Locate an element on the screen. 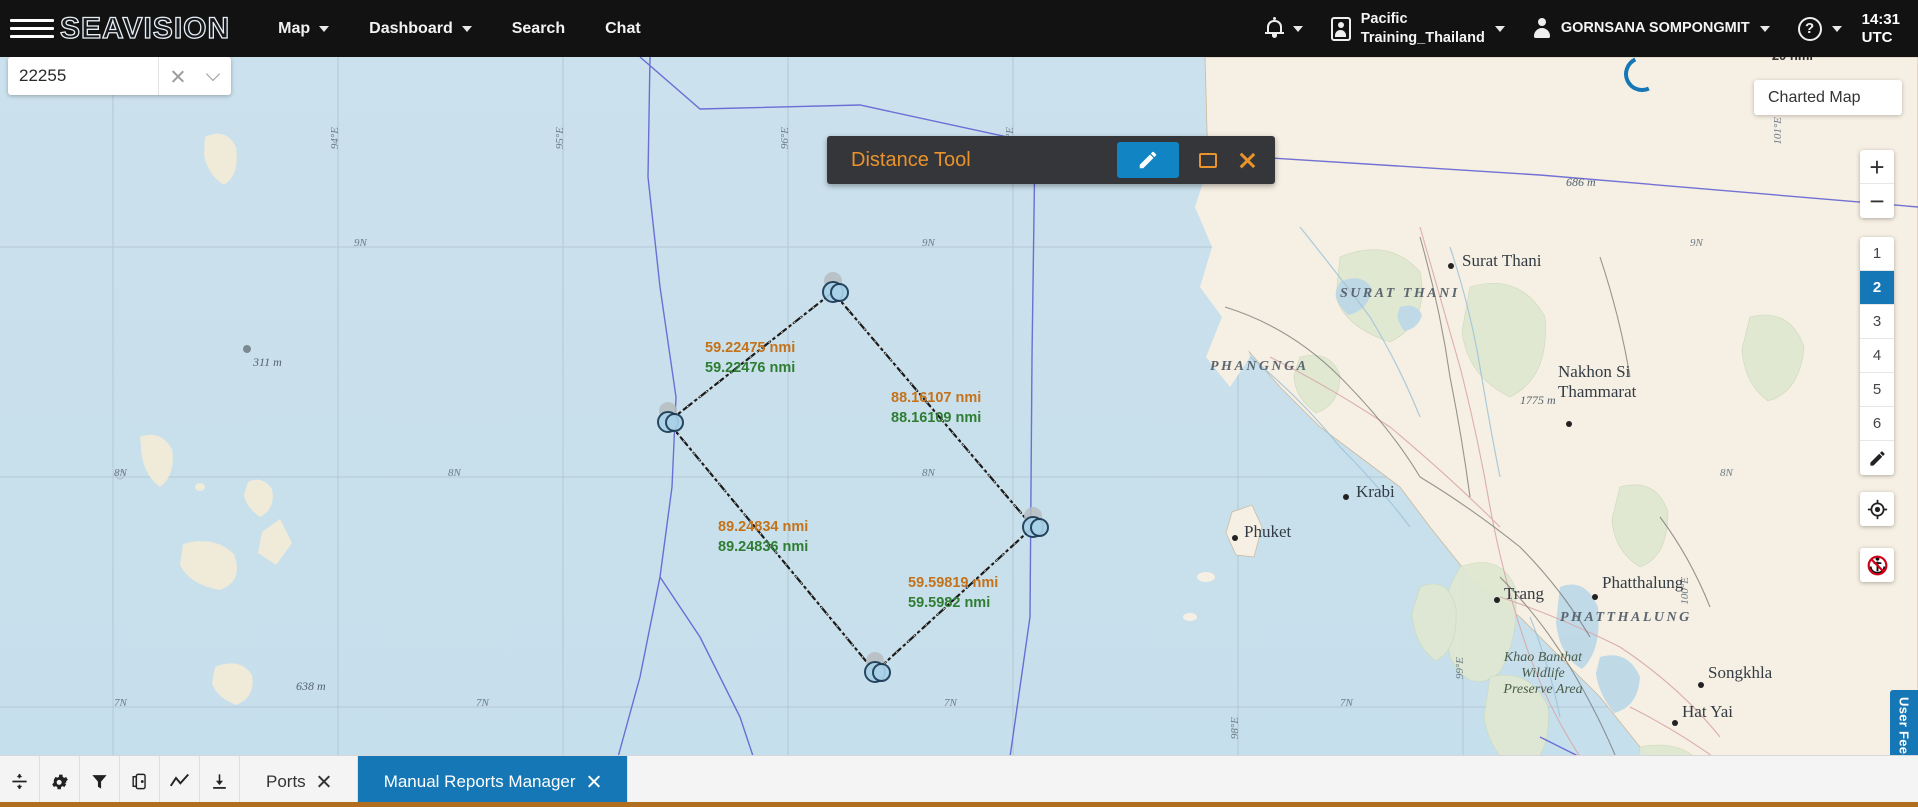  filter-button is located at coordinates (100, 781).